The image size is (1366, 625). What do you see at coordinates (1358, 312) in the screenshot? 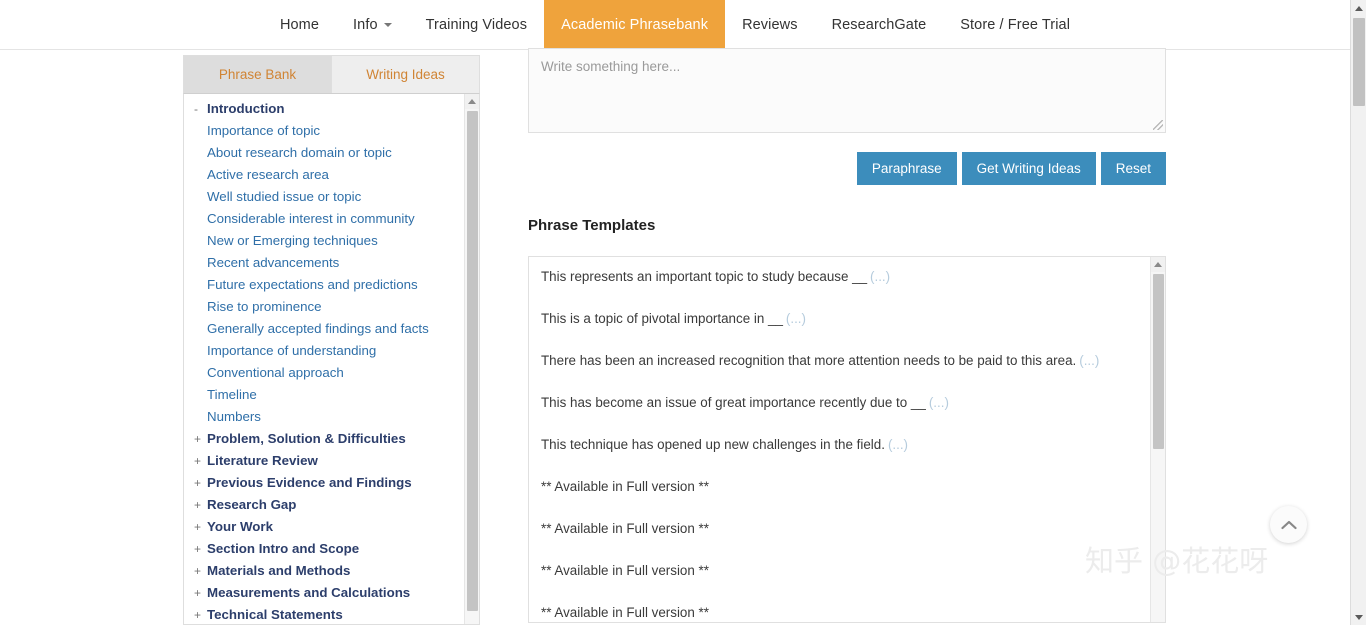
I see `browser-scrollbar` at bounding box center [1358, 312].